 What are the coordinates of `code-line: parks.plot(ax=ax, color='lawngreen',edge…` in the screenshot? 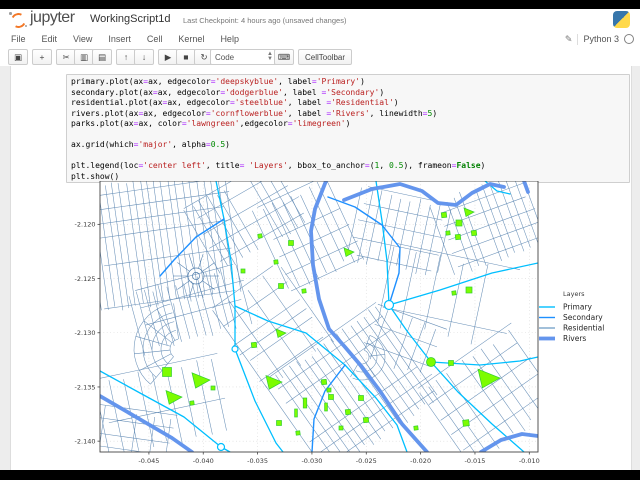 It's located at (211, 124).